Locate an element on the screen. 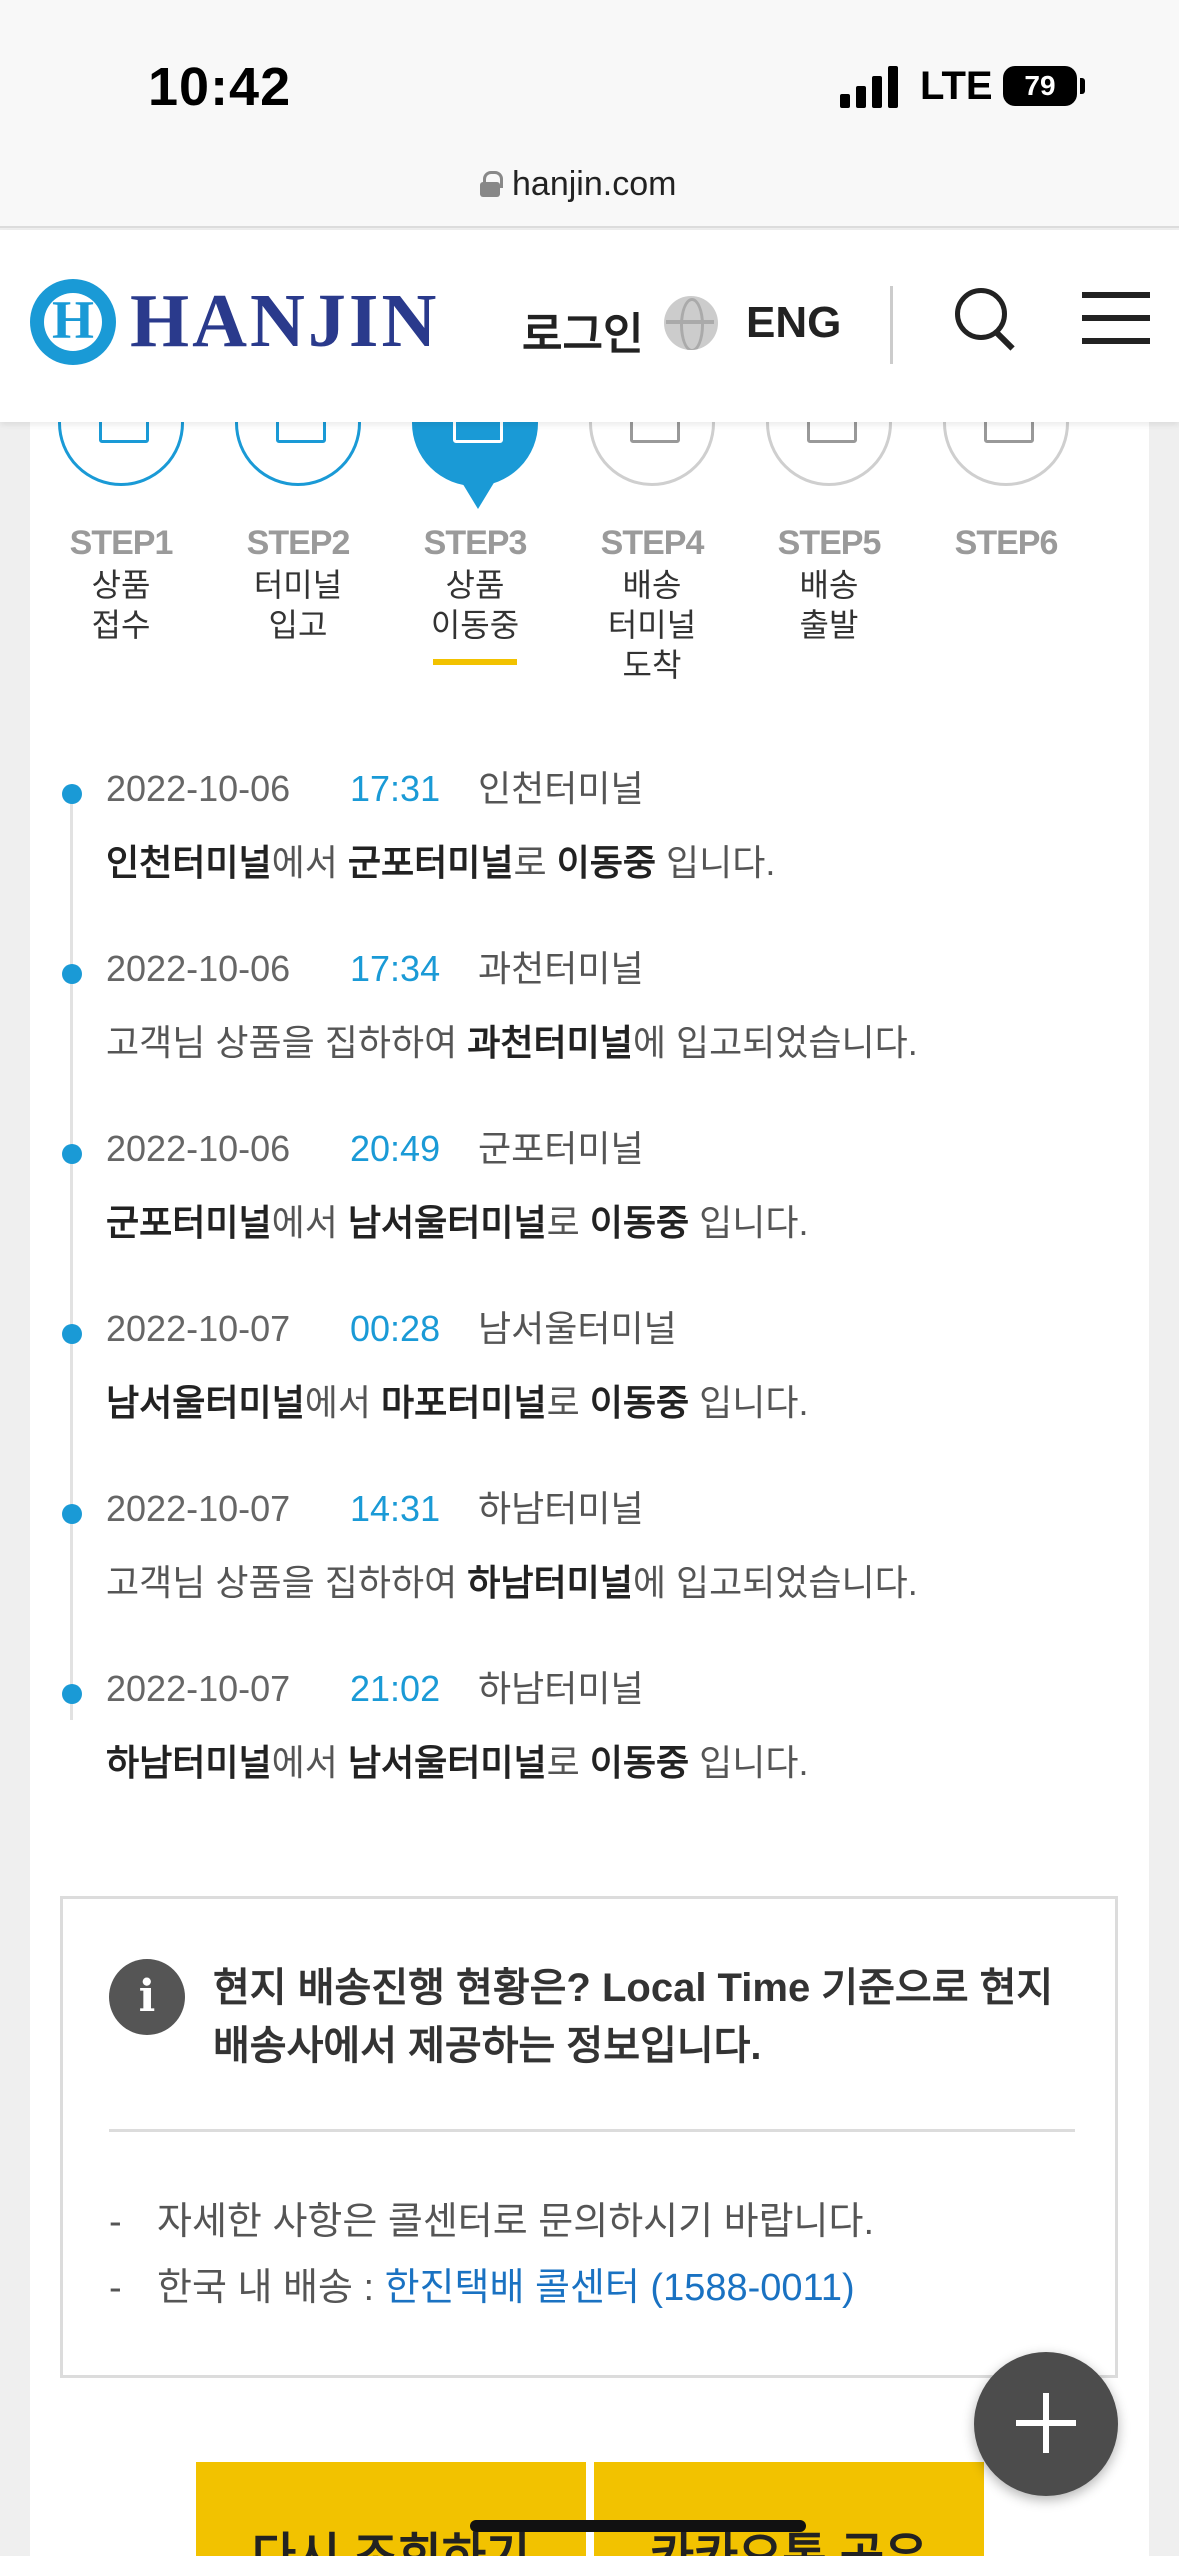  step-number: STEP2 is located at coordinates (298, 543).